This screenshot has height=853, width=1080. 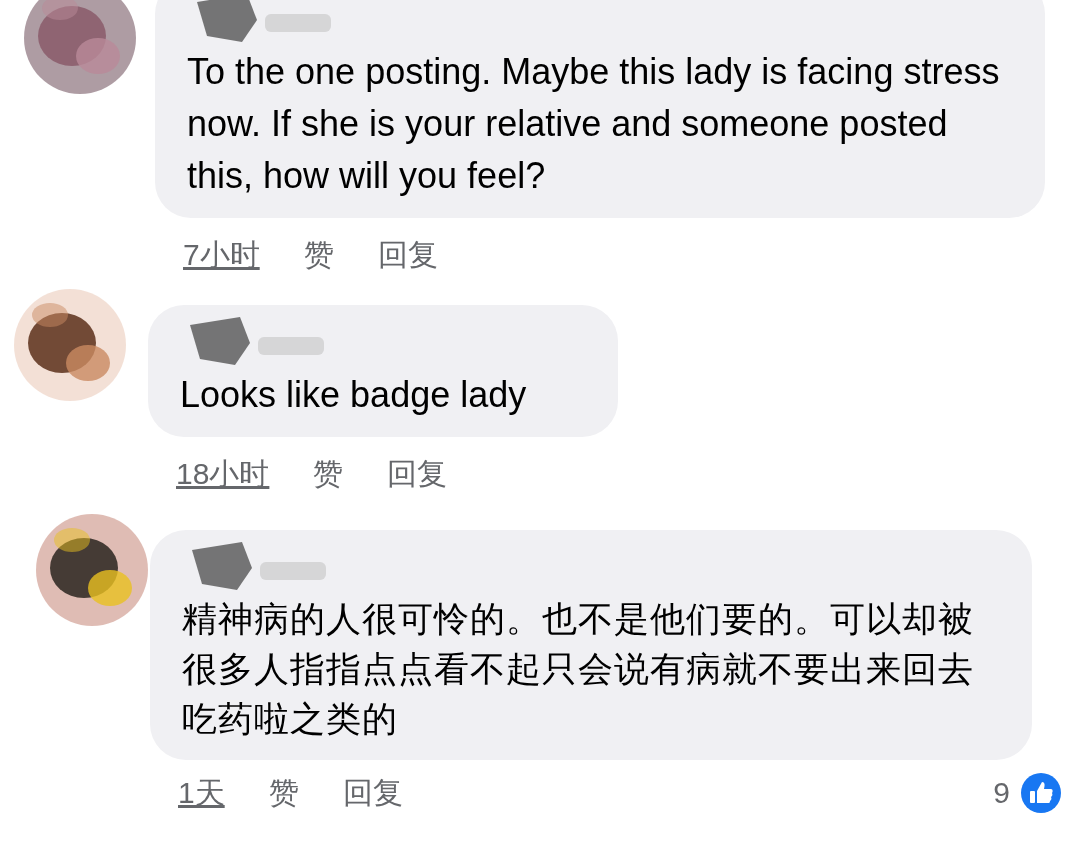 What do you see at coordinates (594, 124) in the screenshot?
I see `comment-text: To the one posting. Maybe this lady is facing stress now. If she is your relative and someone posted this, how will you feel?` at bounding box center [594, 124].